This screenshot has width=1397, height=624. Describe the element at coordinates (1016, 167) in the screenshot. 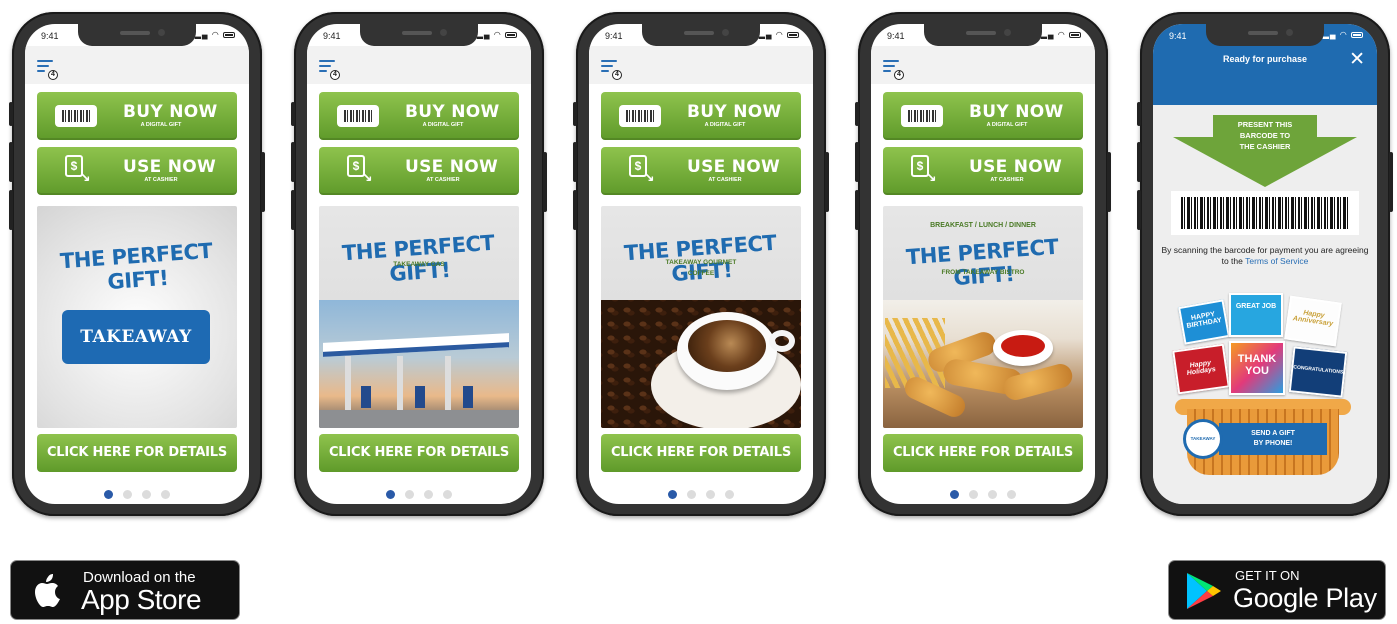

I see `use-now-label: USE NOW` at that location.